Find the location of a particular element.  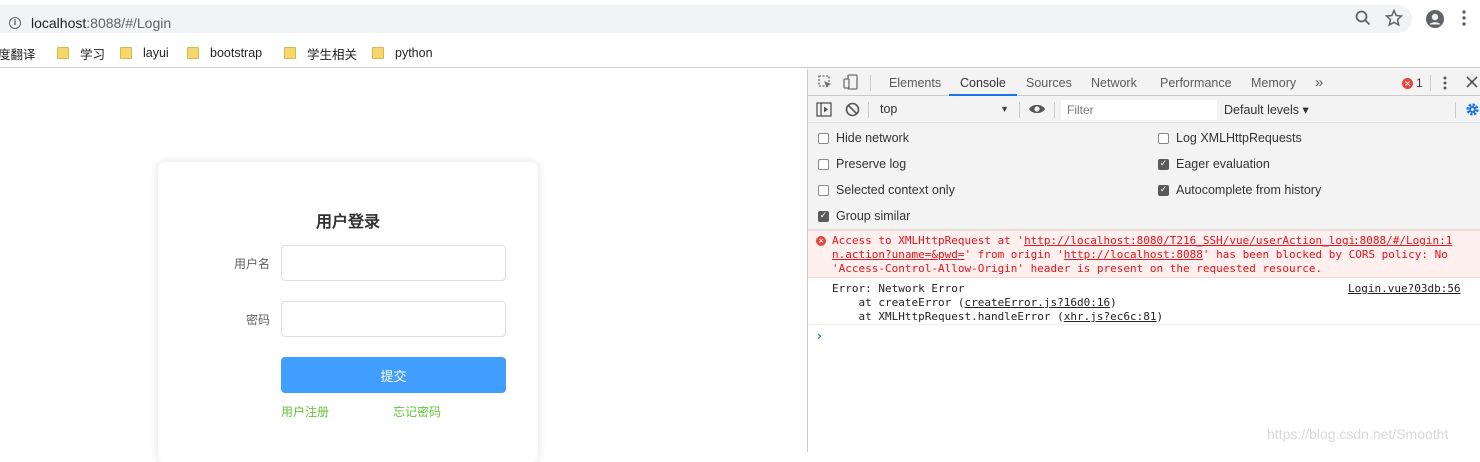

error-text-part: Access to XMLHttpRequest at ' is located at coordinates (928, 240).